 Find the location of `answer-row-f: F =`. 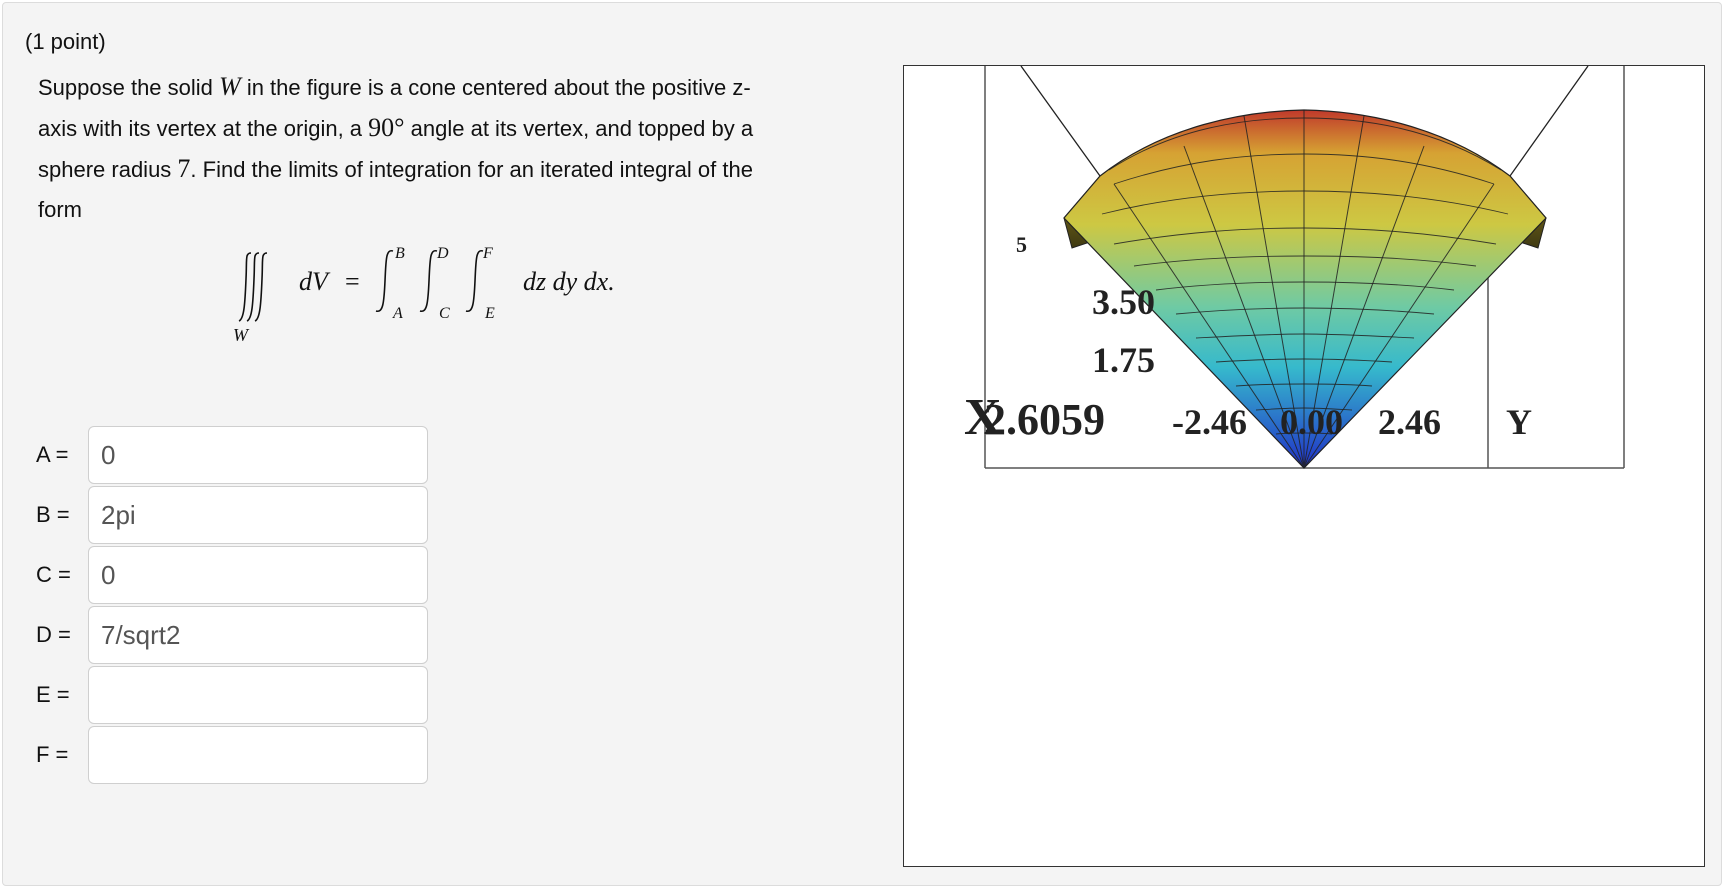

answer-row-f: F = is located at coordinates (246, 756).